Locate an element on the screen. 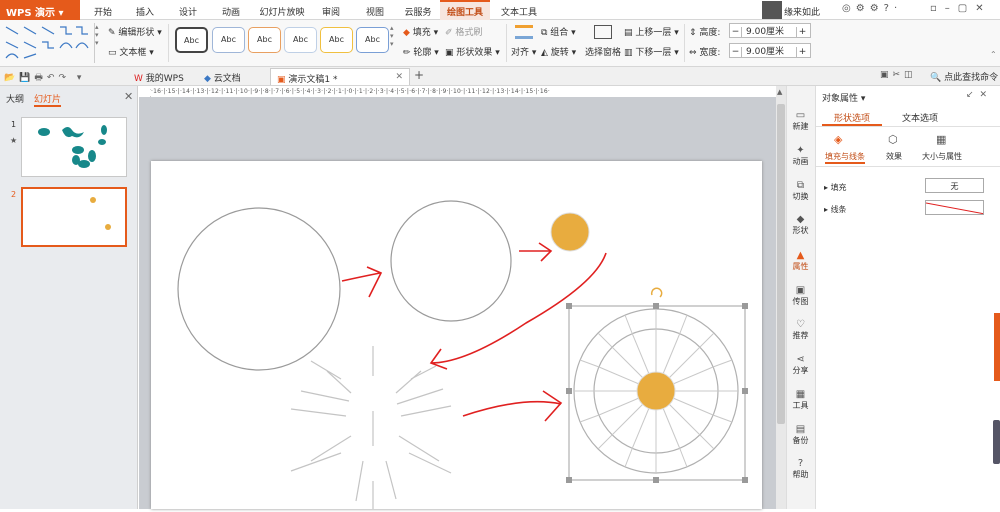  side-animation: ✦ 动画 is located at coordinates (800, 156).